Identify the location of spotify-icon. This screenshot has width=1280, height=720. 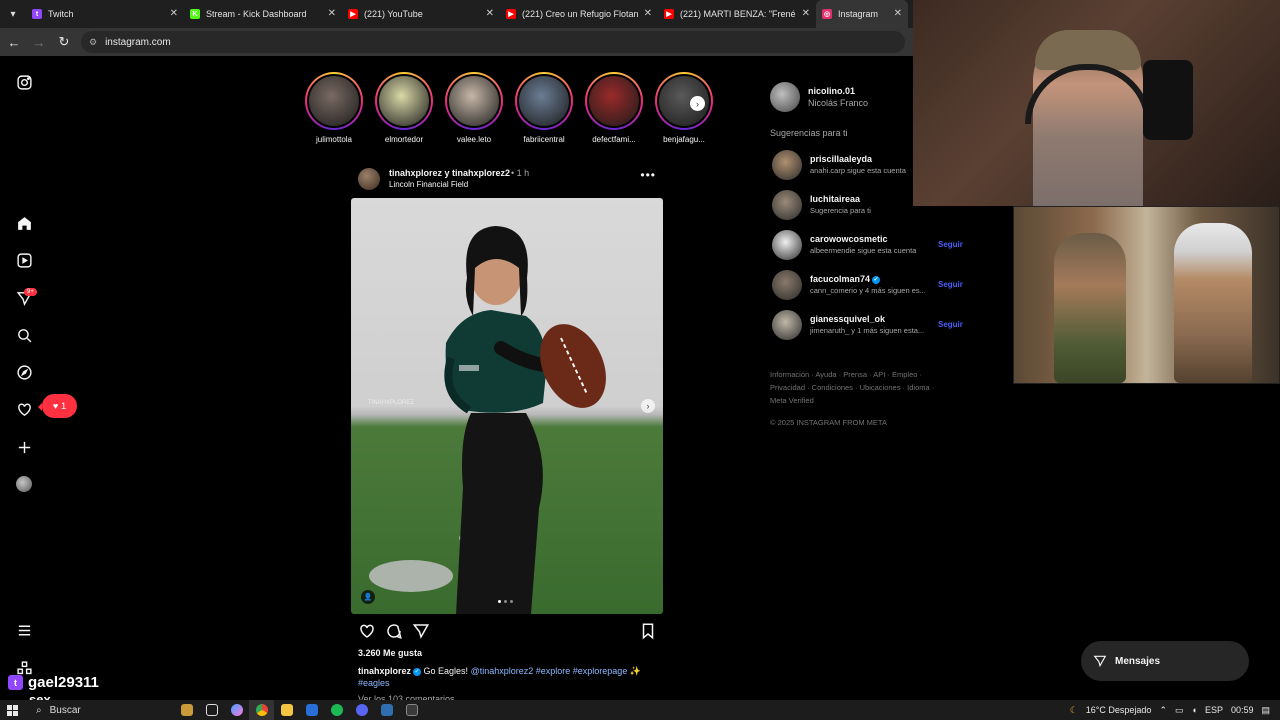
(336, 710).